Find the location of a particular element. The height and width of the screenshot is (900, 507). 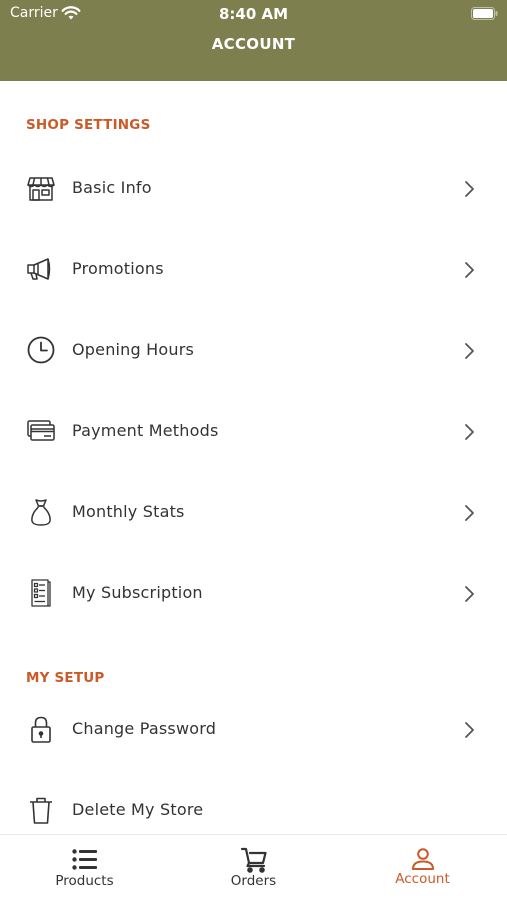

clock-icon is located at coordinates (41, 350).